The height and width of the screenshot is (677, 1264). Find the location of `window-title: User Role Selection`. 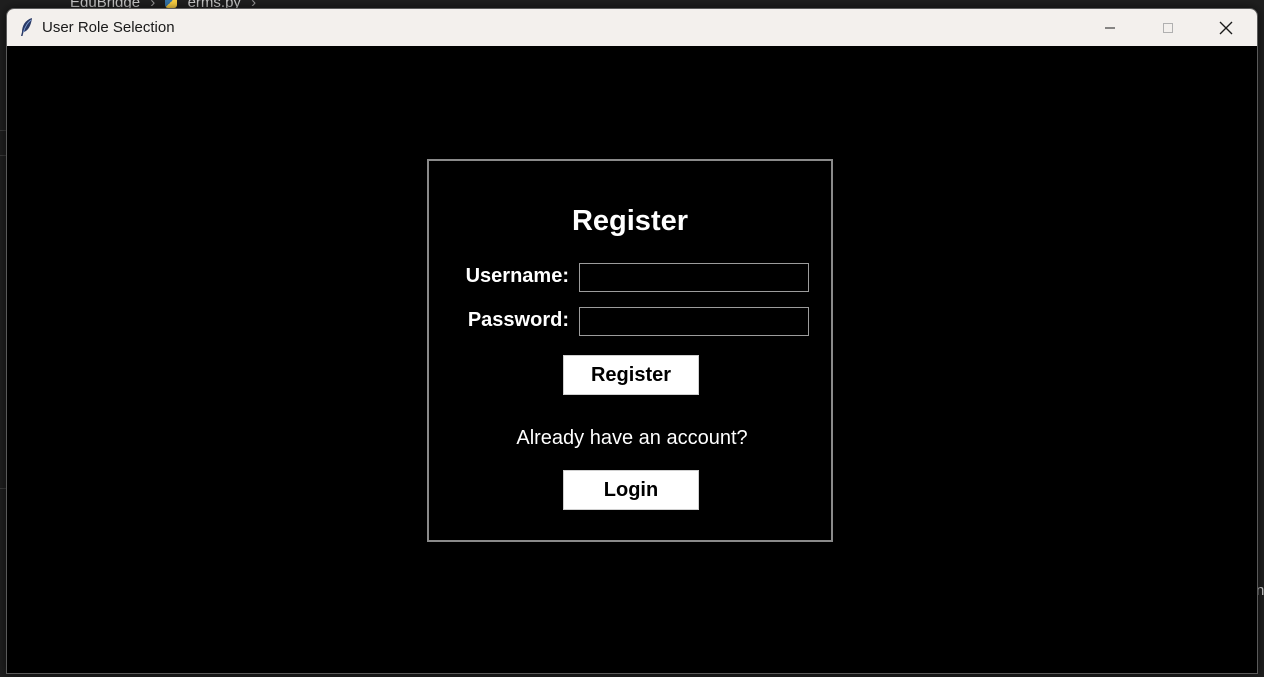

window-title: User Role Selection is located at coordinates (108, 27).